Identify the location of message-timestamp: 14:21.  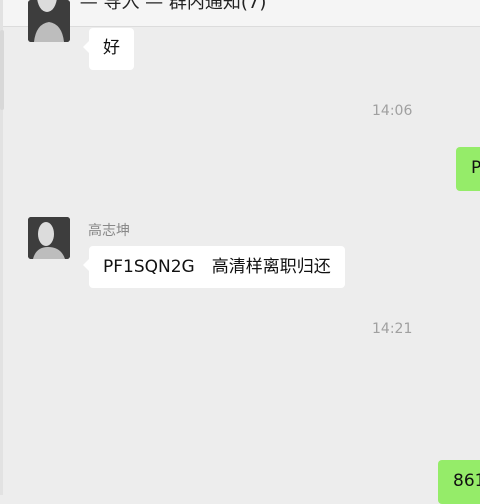
(392, 329).